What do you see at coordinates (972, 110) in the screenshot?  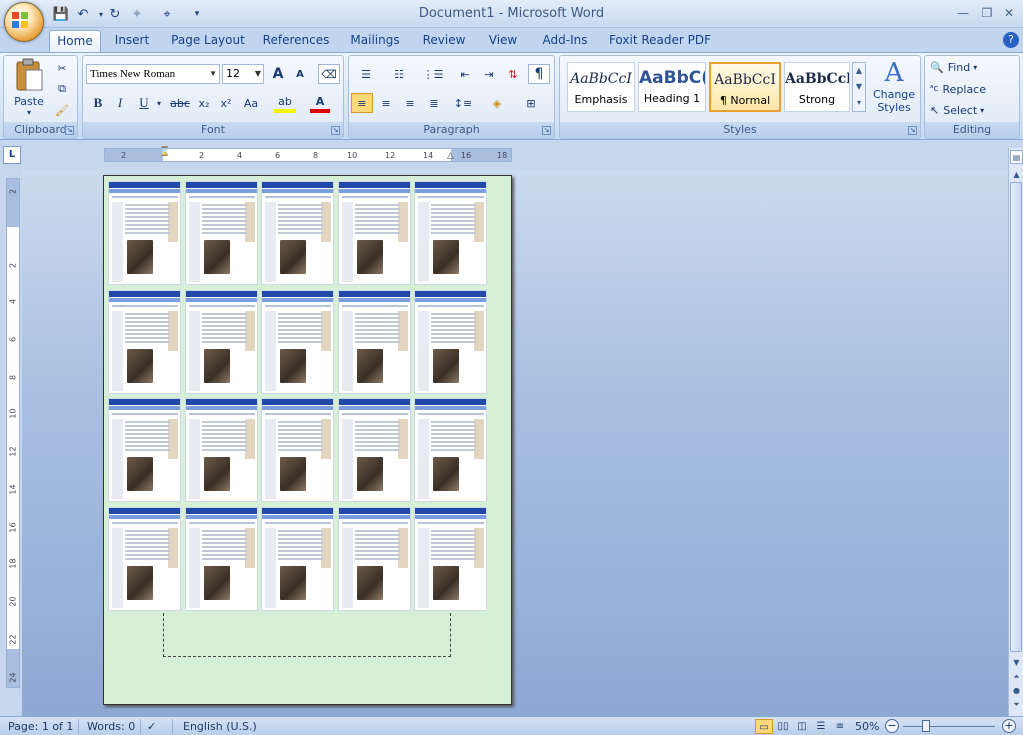 I see `select-button: ↖ Select ▾` at bounding box center [972, 110].